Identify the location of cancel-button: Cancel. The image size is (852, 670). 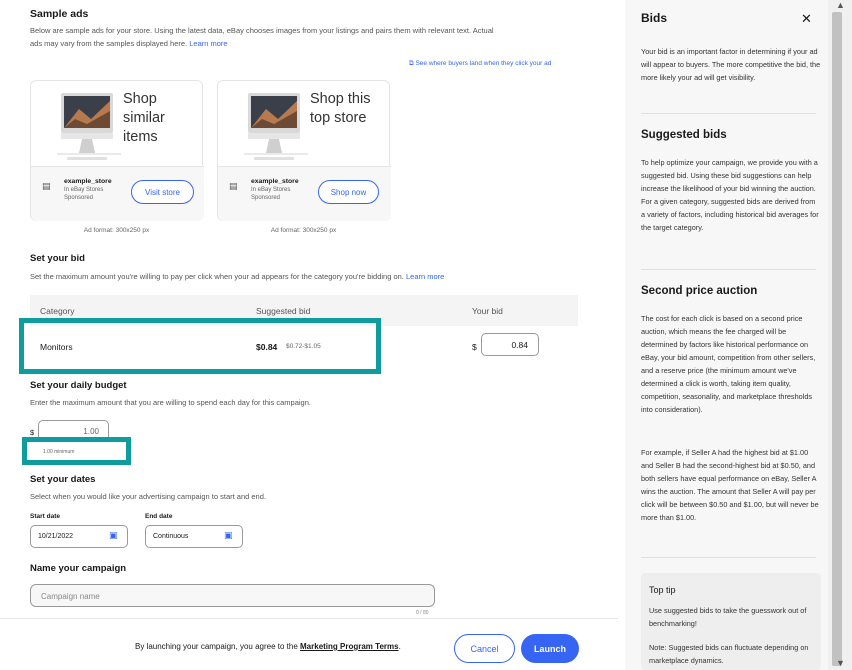
(484, 648).